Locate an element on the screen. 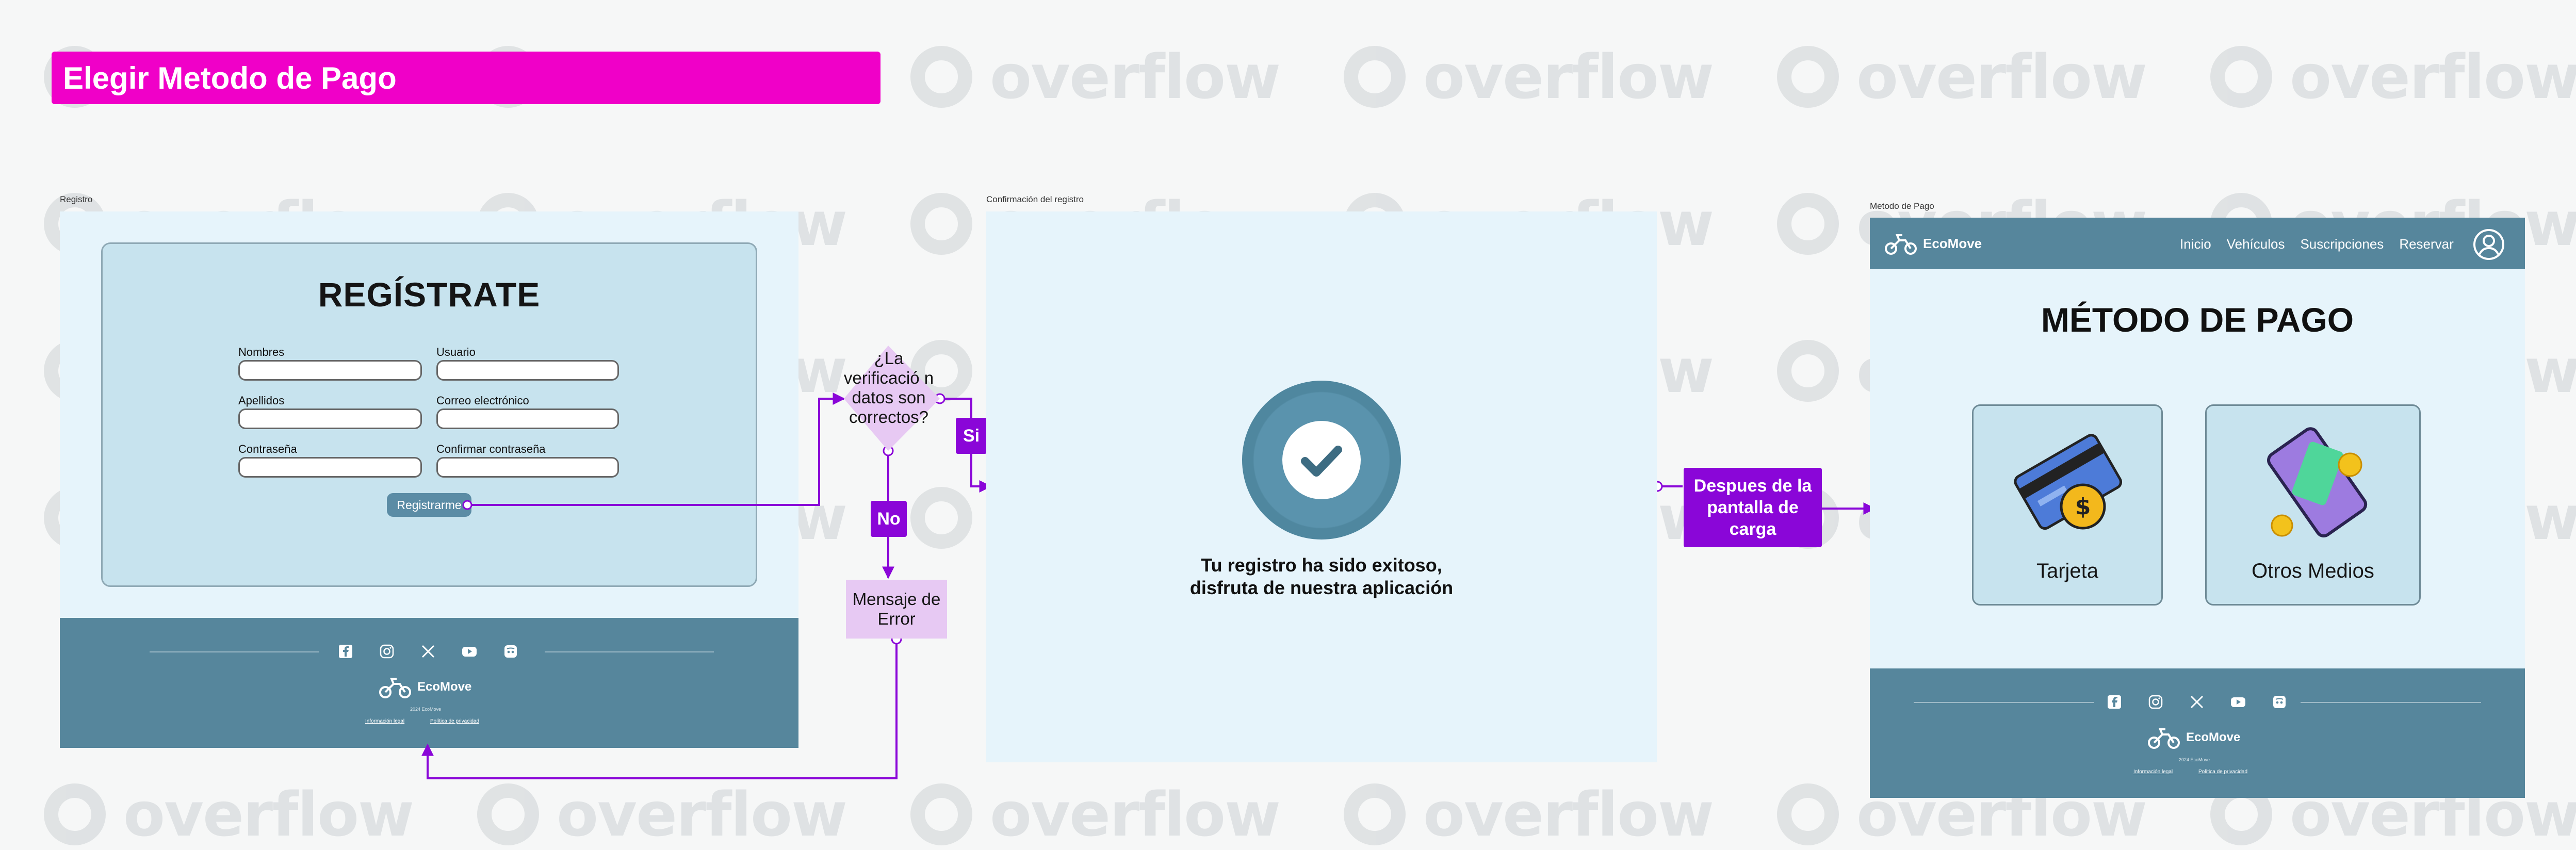 The image size is (2576, 850). main-nav: Inicio Vehículos Suscripciones Reservar is located at coordinates (2317, 244).